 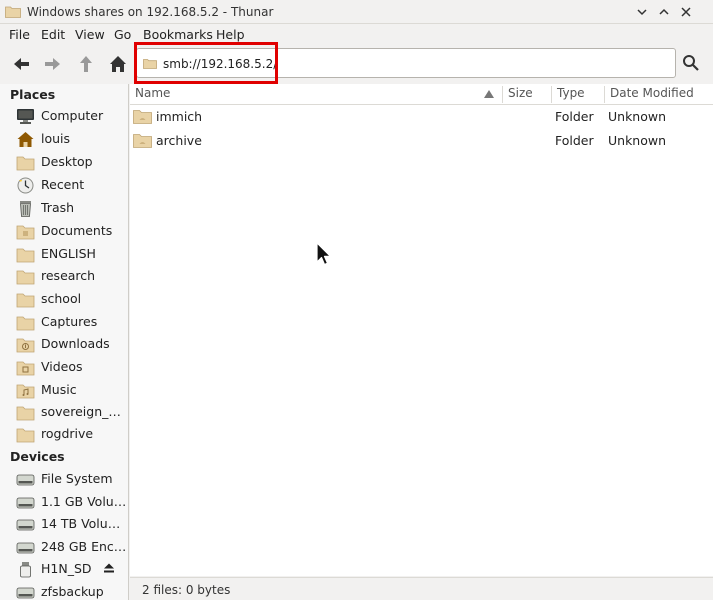 I want to click on sidebar-item-videos: Videos, so click(x=64, y=367).